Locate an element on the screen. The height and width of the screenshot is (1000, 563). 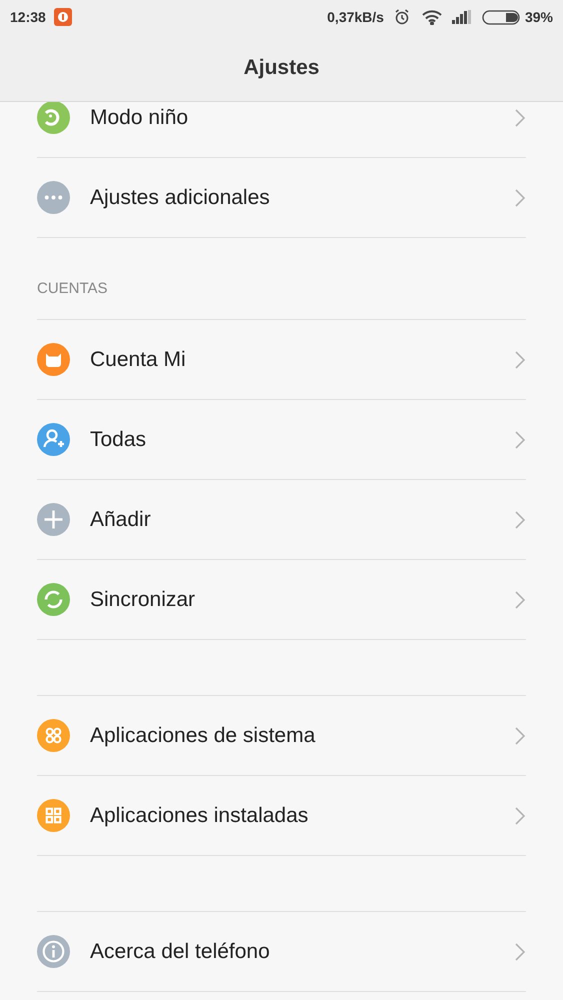
item-label: Aplicaciones instaladas is located at coordinates (200, 816).